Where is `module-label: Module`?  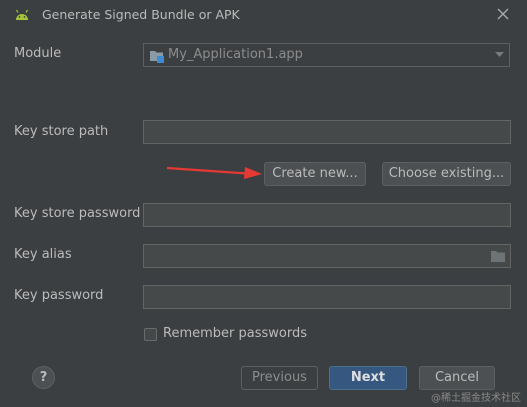
module-label: Module is located at coordinates (38, 53).